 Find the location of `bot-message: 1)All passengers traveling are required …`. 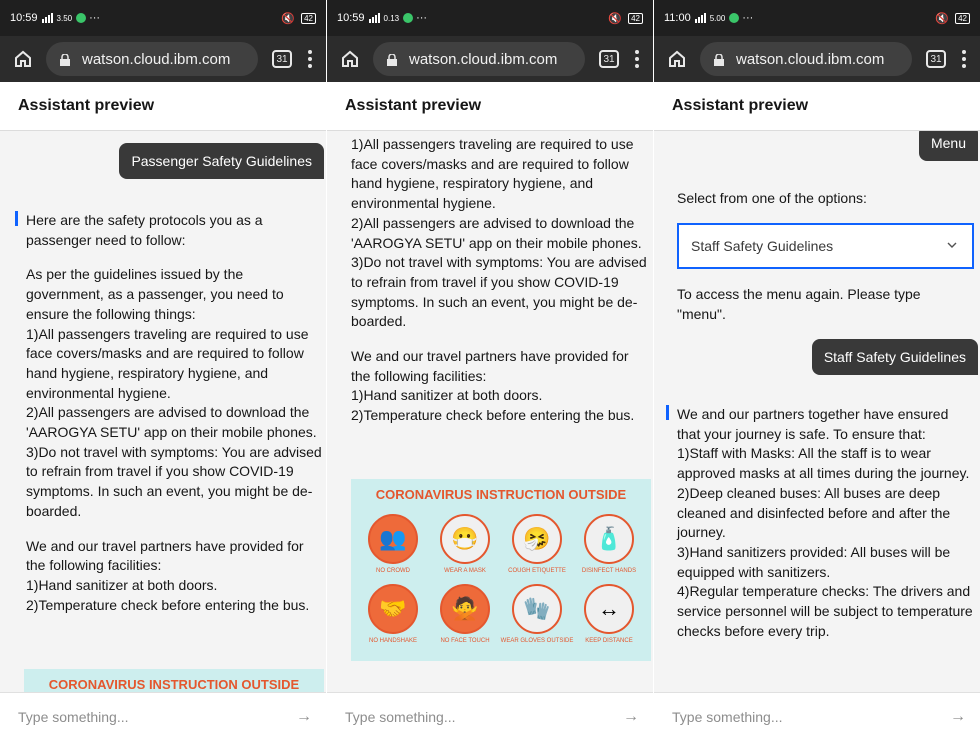

bot-message: 1)All passengers traveling are required … is located at coordinates (499, 288).